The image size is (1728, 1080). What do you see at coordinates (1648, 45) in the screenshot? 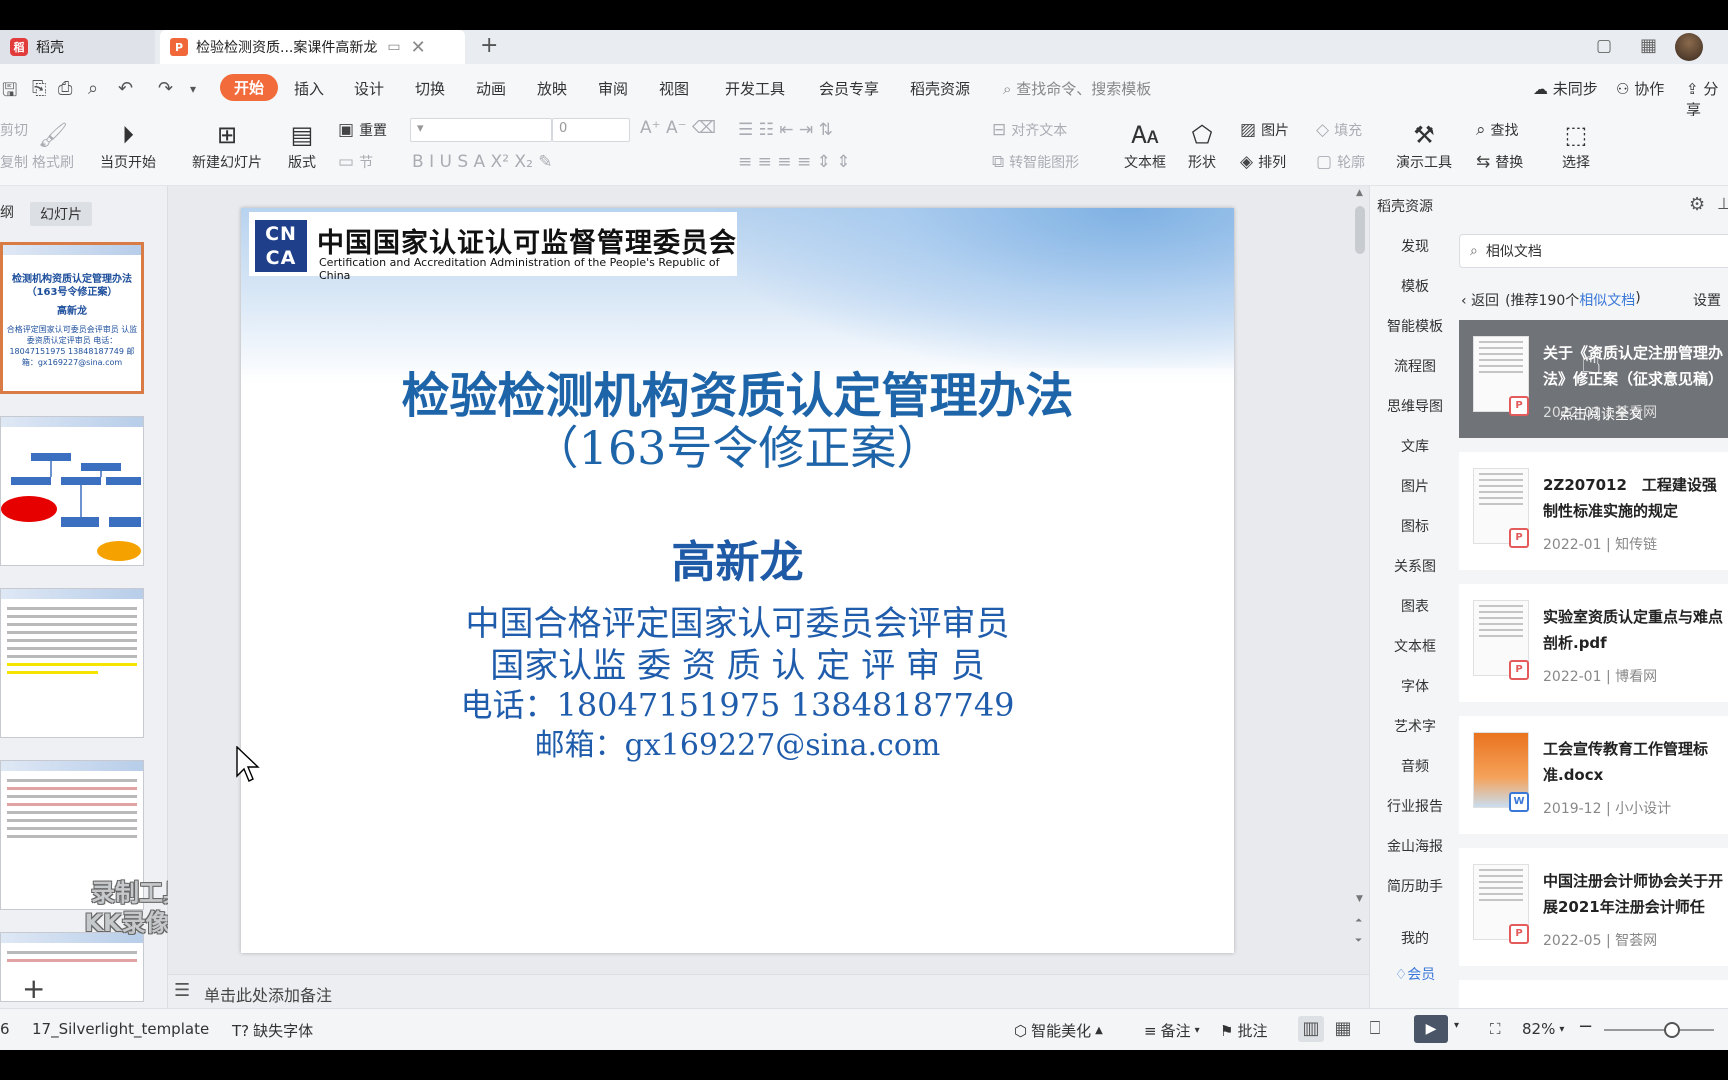
I see `apps-grid-icon: ▦` at bounding box center [1648, 45].